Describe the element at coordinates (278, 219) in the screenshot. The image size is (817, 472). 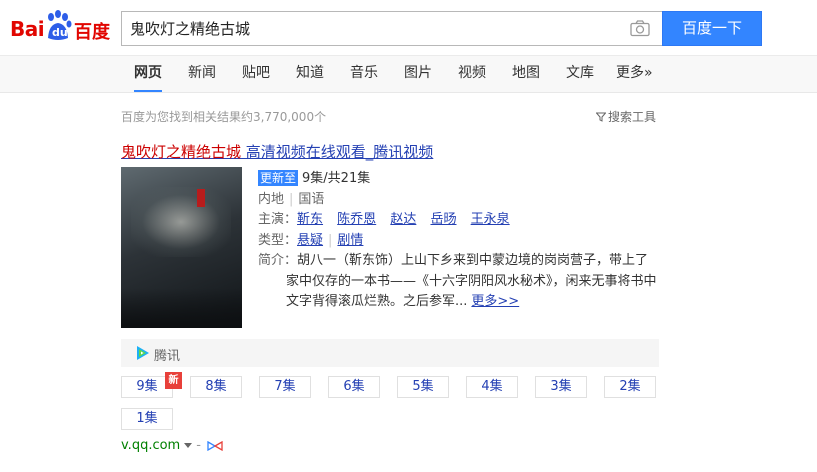
I see `cast-label: 主演：` at that location.